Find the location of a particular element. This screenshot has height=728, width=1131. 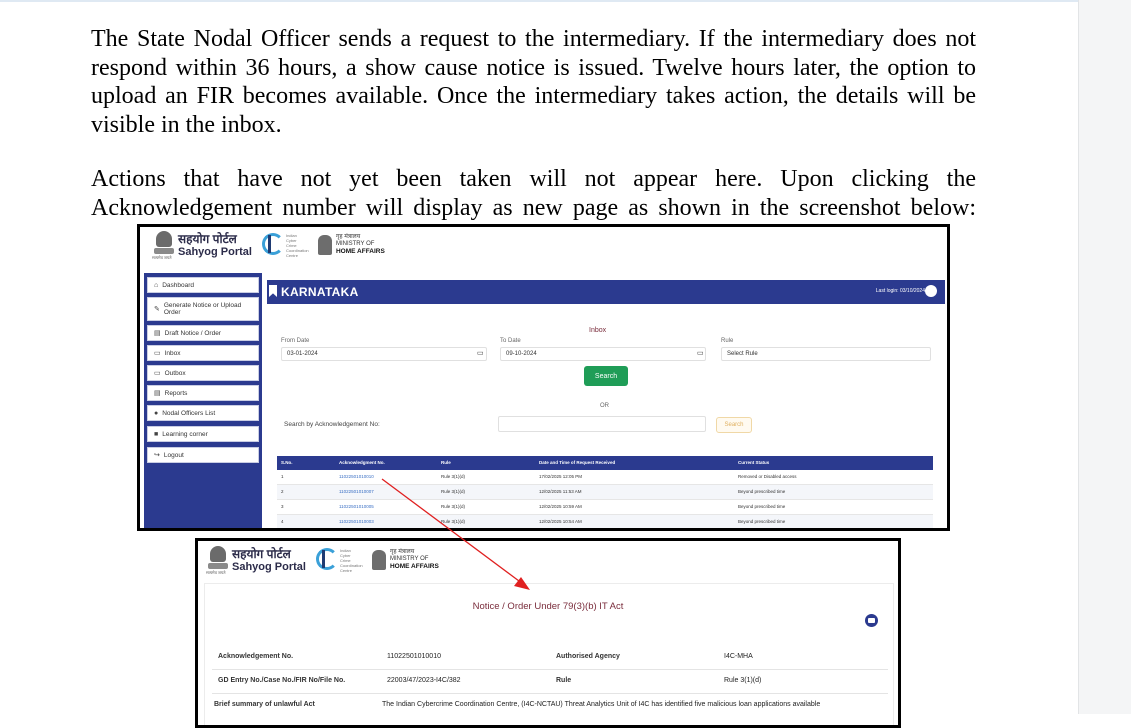

link-arrow is located at coordinates (455, 534).